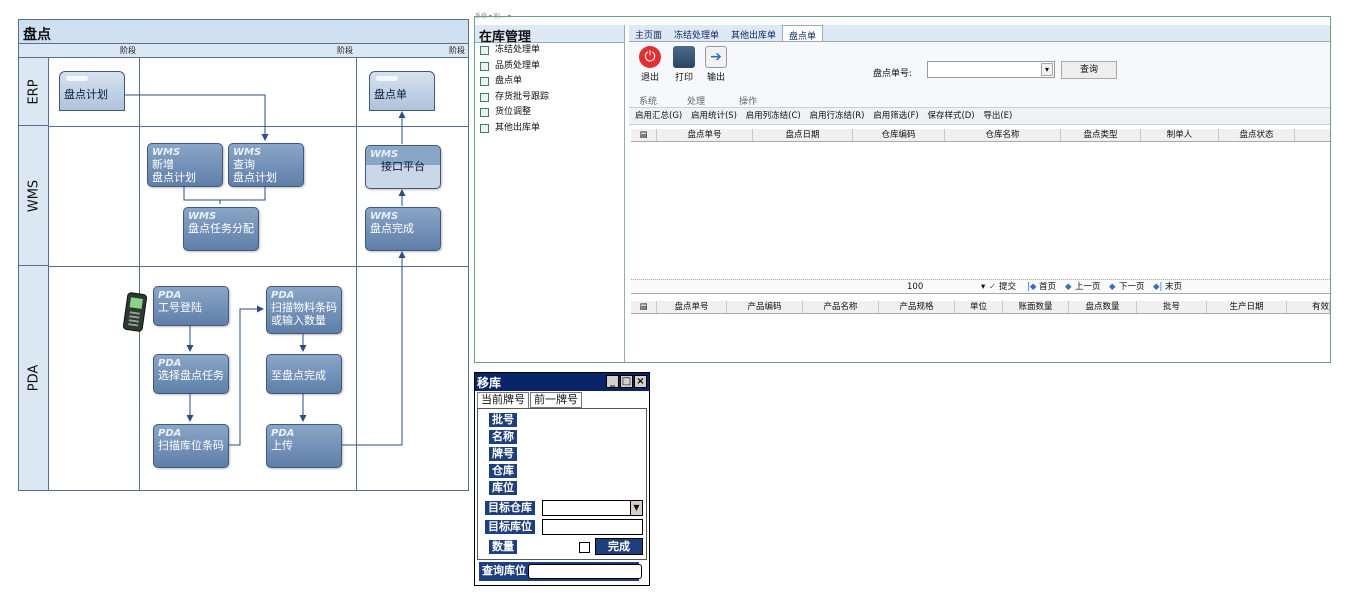 This screenshot has height=604, width=1349. Describe the element at coordinates (403, 229) in the screenshot. I see `wms-box-complete: WMS 盘点完成` at that location.